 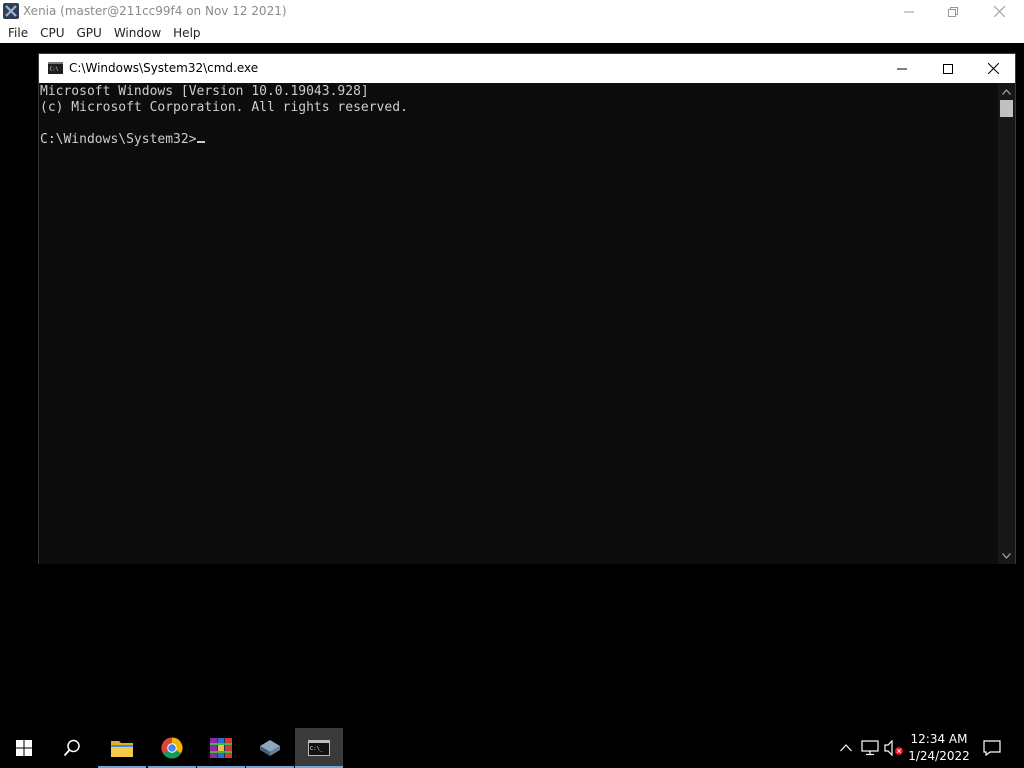 I want to click on clock-time: 12:34 AM, so click(x=939, y=739).